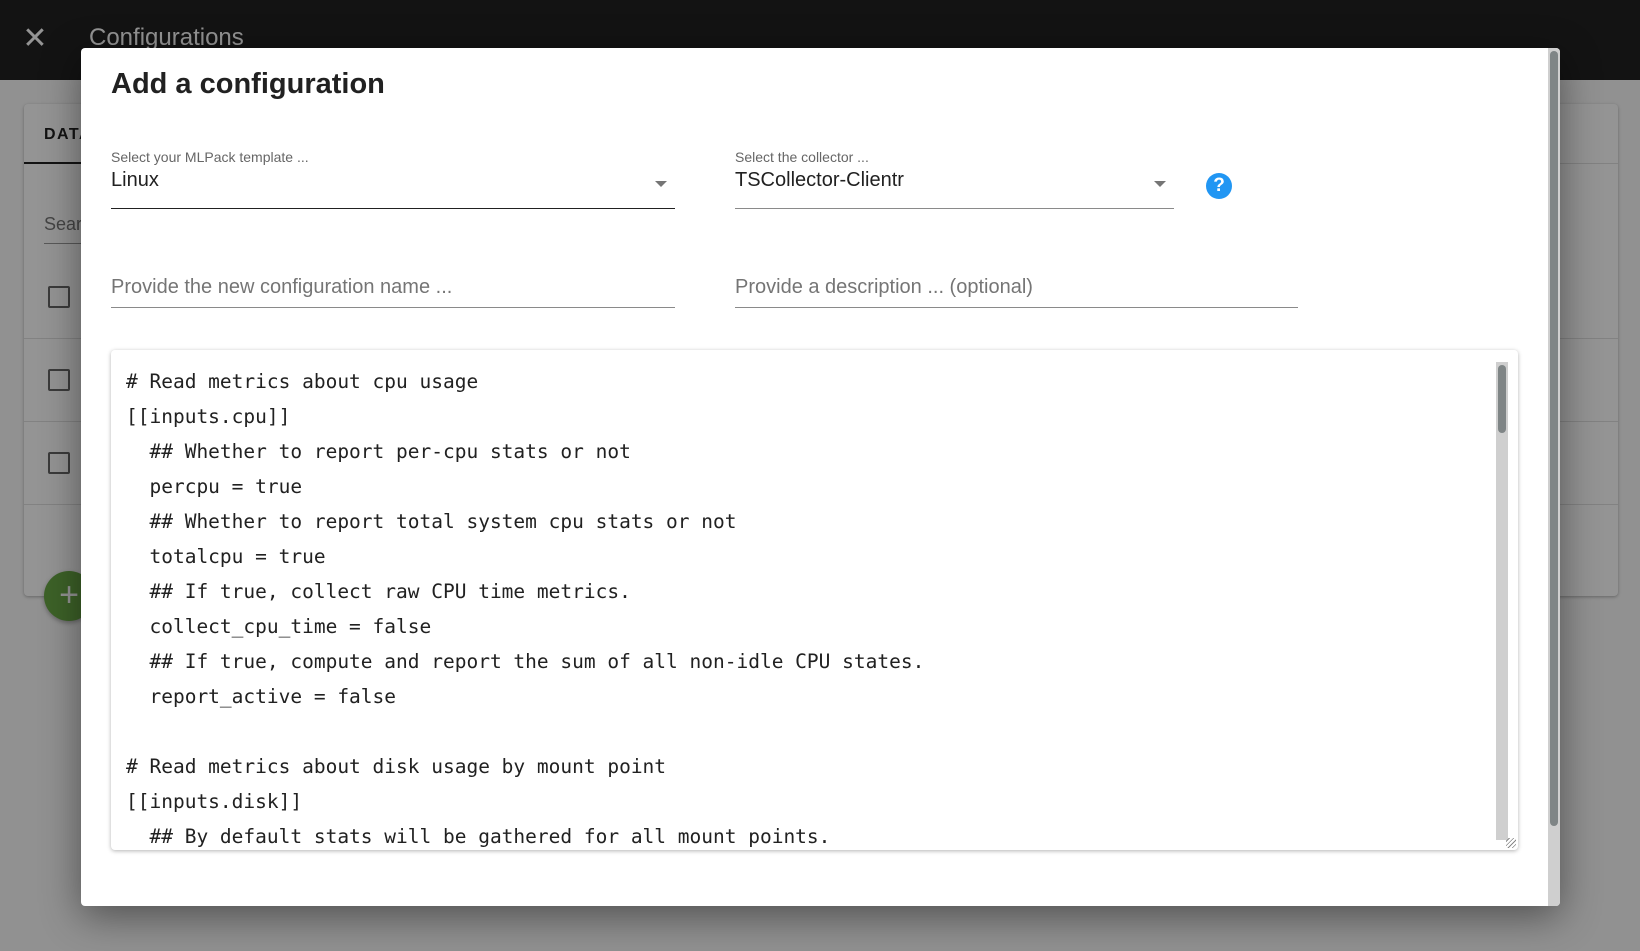 This screenshot has width=1640, height=951. I want to click on help-icon: ?, so click(1219, 186).